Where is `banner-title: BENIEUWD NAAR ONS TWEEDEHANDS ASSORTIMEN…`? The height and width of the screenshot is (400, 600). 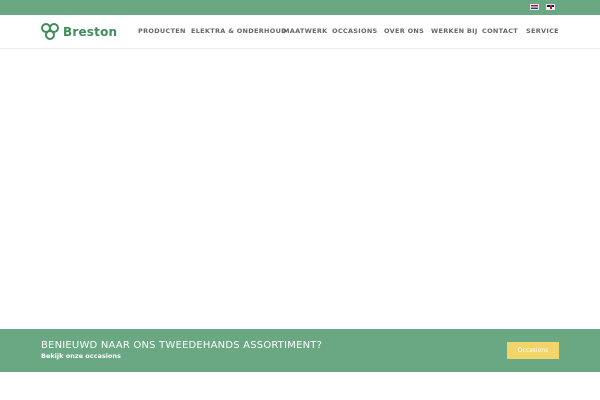 banner-title: BENIEUWD NAAR ONS TWEEDEHANDS ASSORTIMEN… is located at coordinates (182, 345).